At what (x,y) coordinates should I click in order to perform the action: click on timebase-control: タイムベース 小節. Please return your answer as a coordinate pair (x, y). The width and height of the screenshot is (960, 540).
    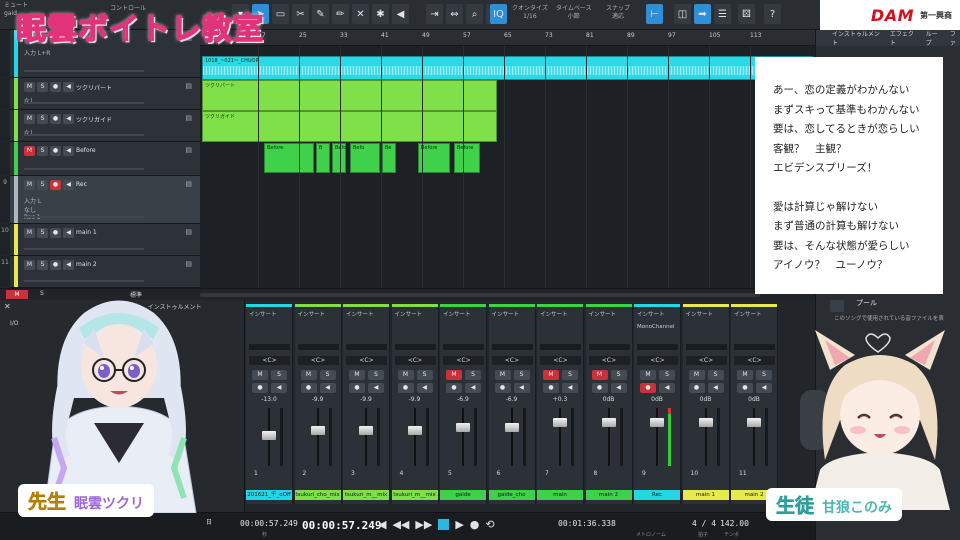
    Looking at the image, I should click on (574, 13).